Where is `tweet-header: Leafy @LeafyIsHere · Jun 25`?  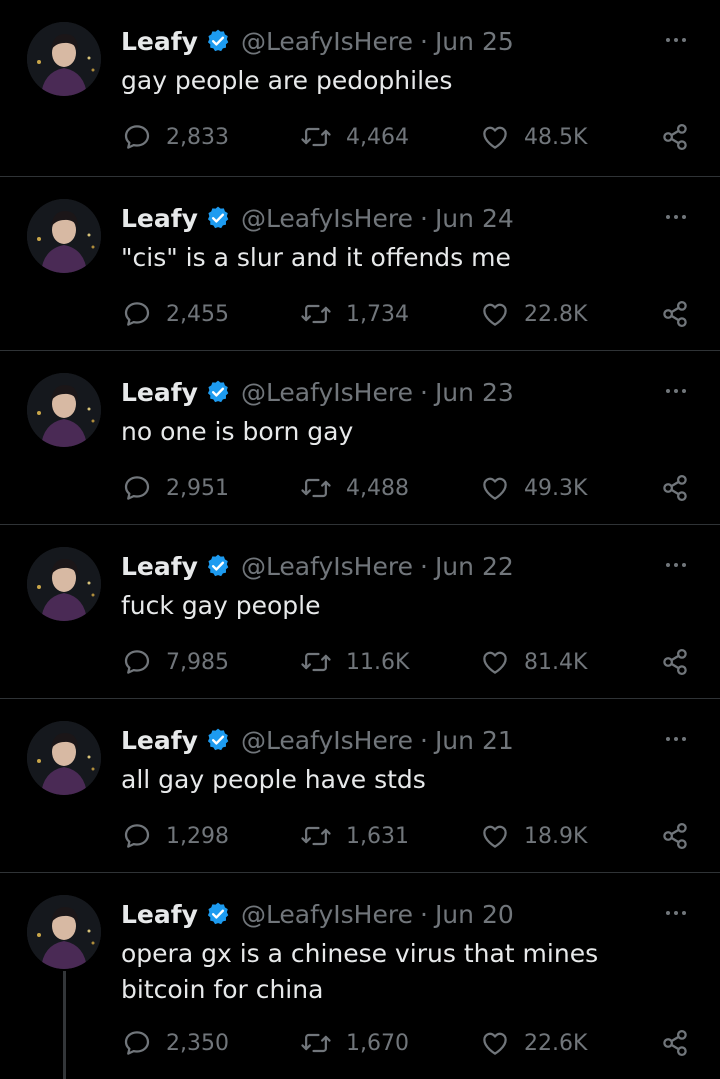
tweet-header: Leafy @LeafyIsHere · Jun 25 is located at coordinates (317, 41).